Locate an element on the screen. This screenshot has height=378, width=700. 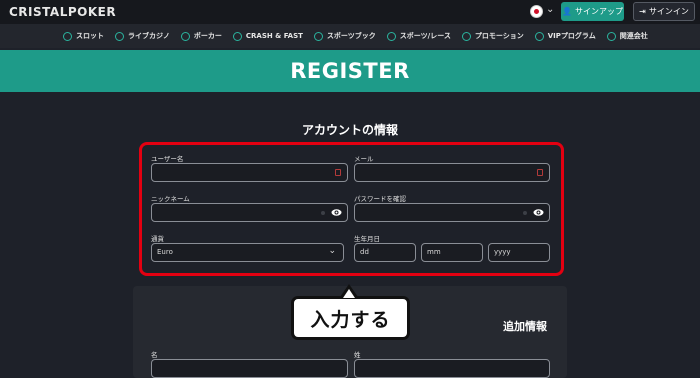
signin-button: ⇥ サインイン is located at coordinates (664, 11).